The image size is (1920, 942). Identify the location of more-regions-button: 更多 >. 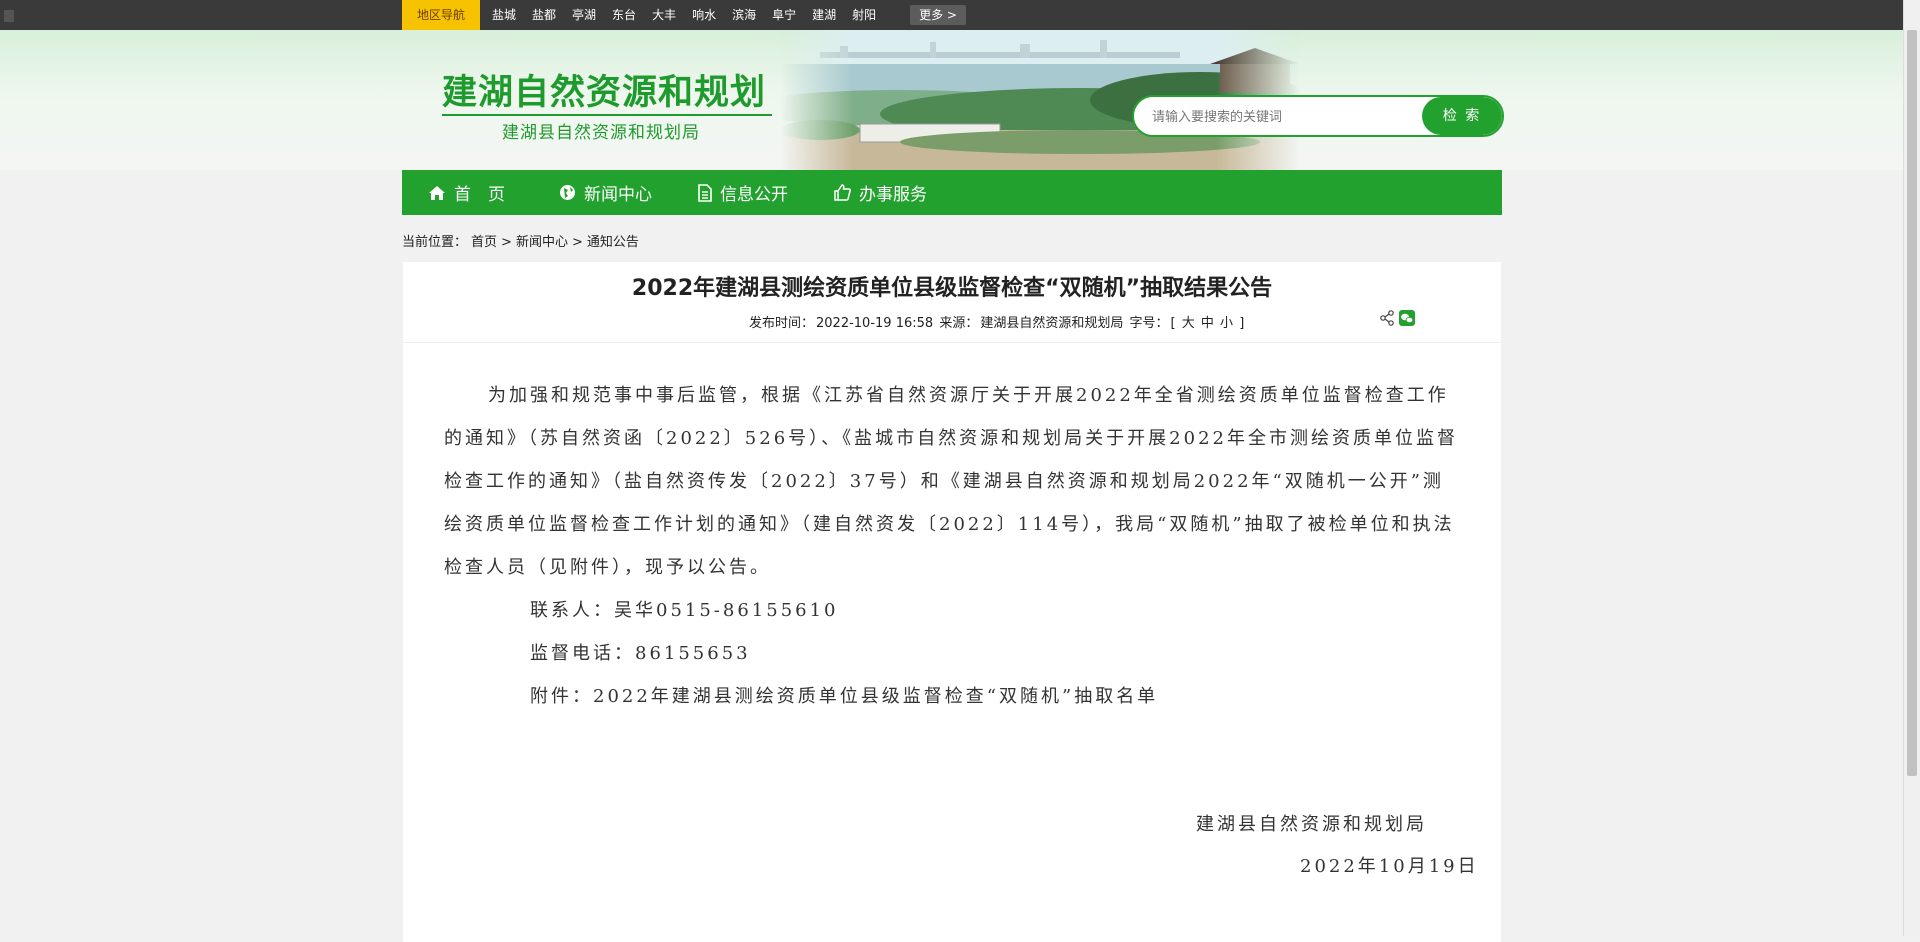
(938, 15).